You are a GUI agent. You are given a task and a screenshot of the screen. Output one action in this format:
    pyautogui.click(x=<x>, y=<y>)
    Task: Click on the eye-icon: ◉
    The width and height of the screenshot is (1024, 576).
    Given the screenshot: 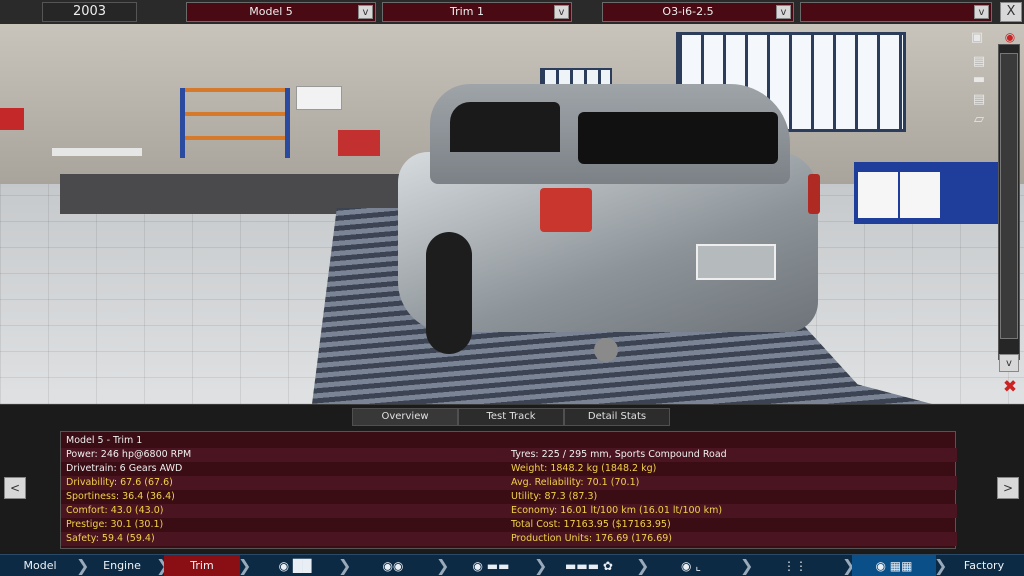 What is the action you would take?
    pyautogui.click(x=1010, y=37)
    